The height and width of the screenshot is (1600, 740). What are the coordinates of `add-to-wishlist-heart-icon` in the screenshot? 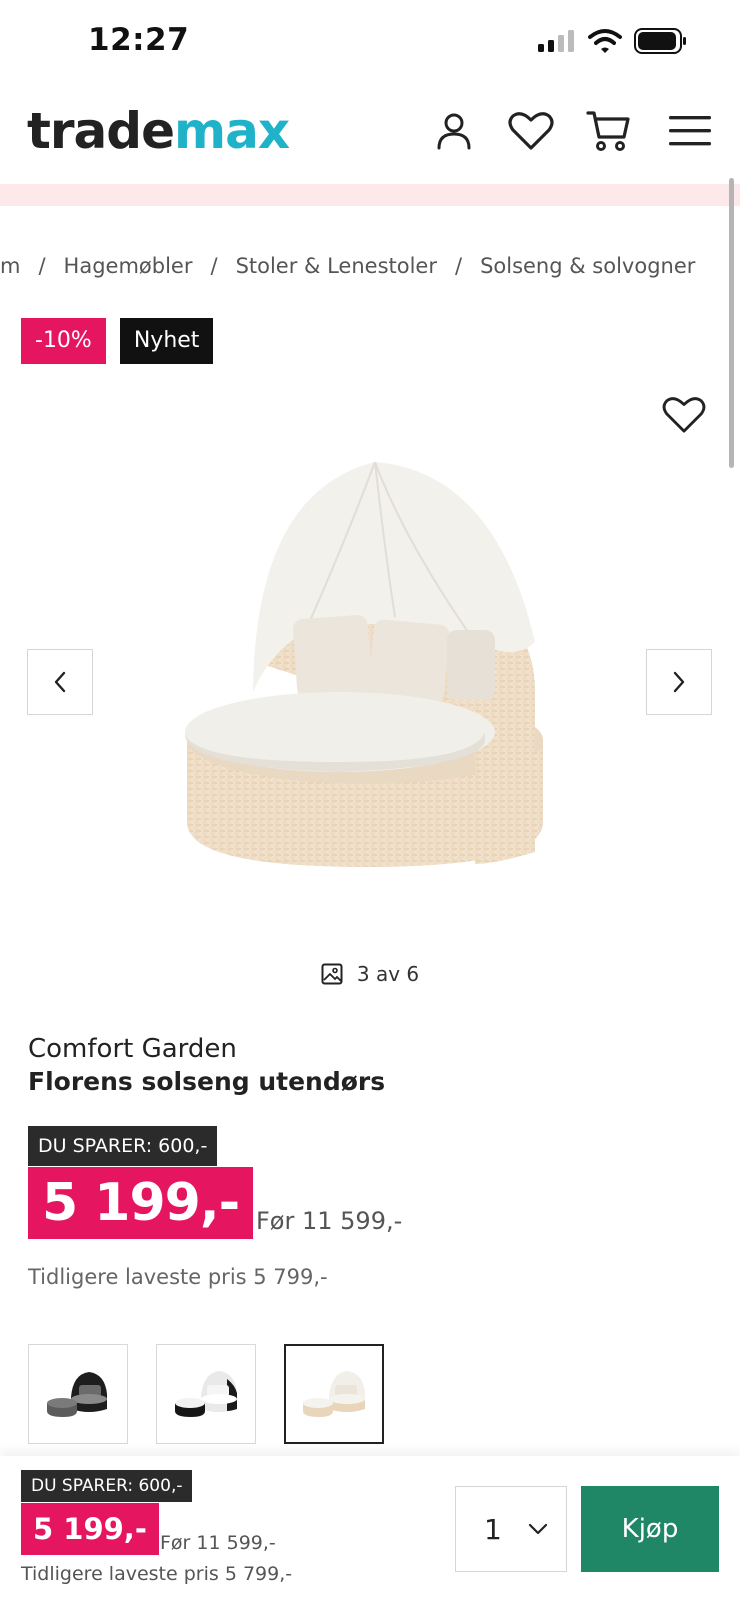 It's located at (686, 419).